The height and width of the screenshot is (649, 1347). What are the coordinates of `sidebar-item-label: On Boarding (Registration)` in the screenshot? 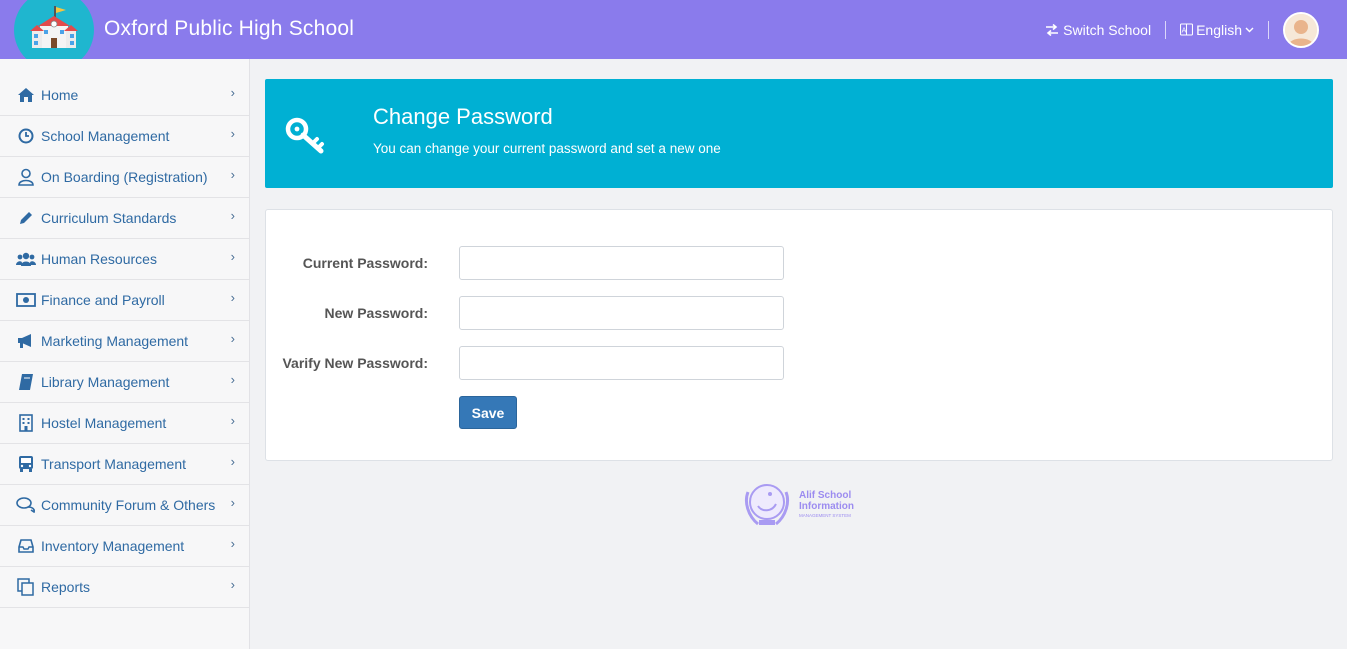 It's located at (124, 177).